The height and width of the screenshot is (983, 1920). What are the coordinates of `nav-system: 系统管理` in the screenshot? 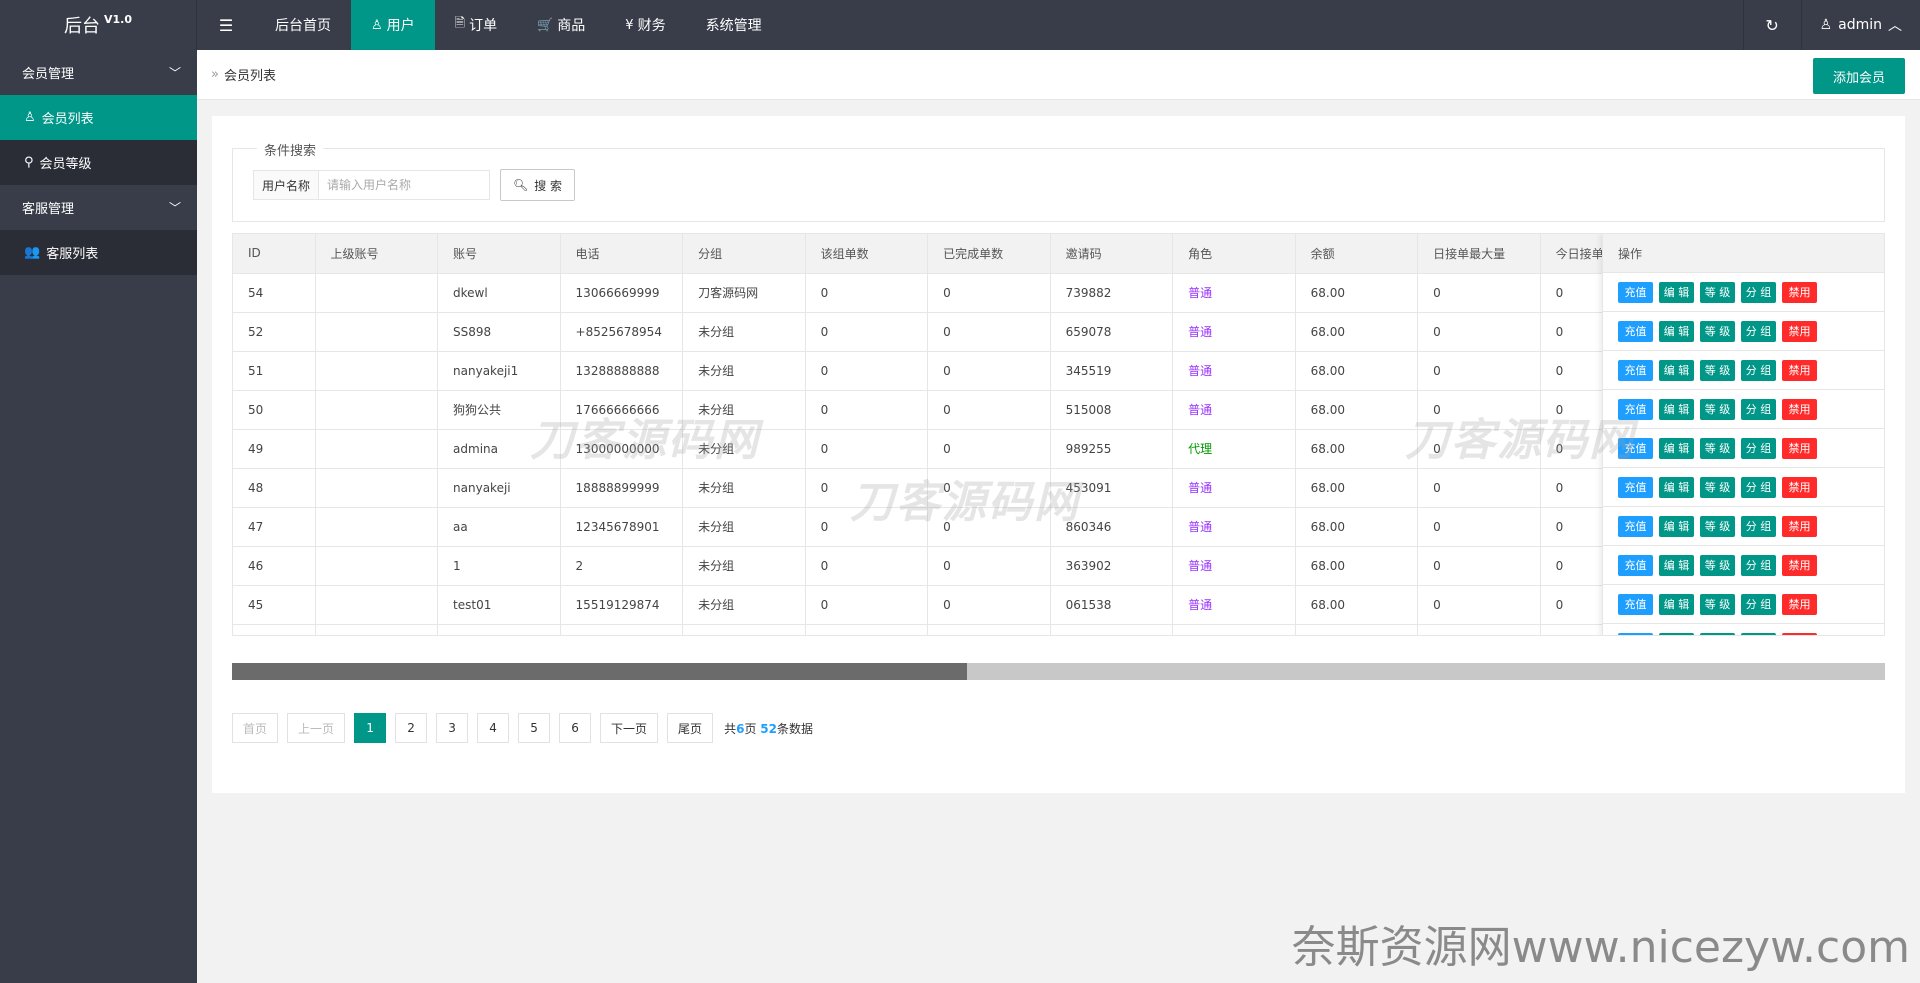 It's located at (734, 25).